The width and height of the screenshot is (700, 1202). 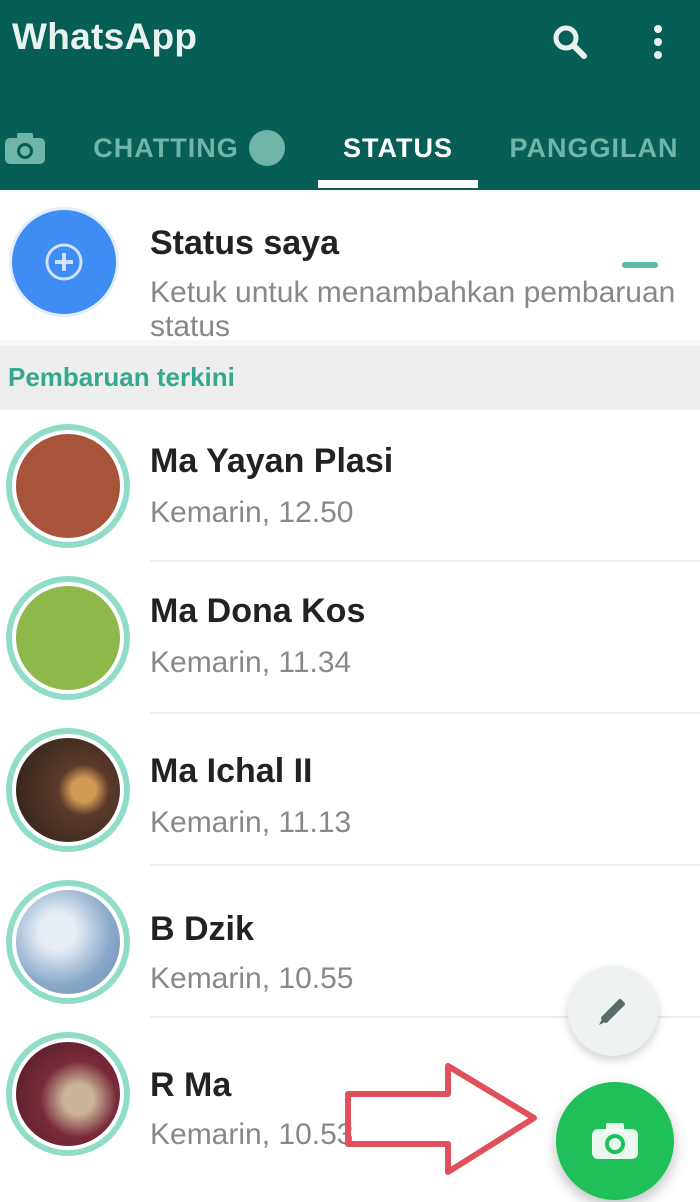 What do you see at coordinates (350, 638) in the screenshot?
I see `list-item: Ma Dona Kos Kemarin, 11.34` at bounding box center [350, 638].